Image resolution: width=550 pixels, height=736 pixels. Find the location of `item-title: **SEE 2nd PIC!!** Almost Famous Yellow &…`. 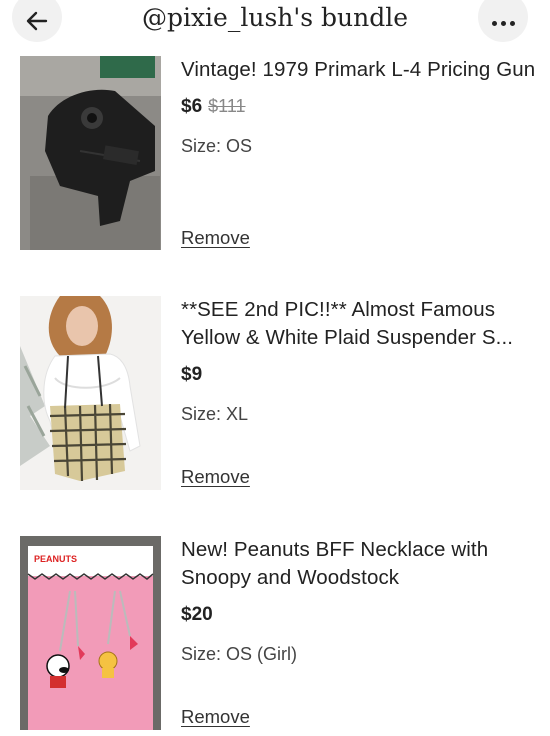

item-title: **SEE 2nd PIC!!** Almost Famous Yellow &… is located at coordinates (358, 324).